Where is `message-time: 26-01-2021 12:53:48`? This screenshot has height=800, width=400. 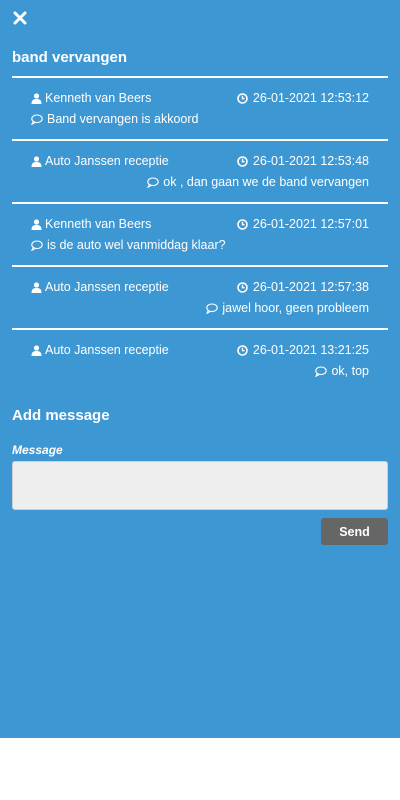 message-time: 26-01-2021 12:53:48 is located at coordinates (303, 161).